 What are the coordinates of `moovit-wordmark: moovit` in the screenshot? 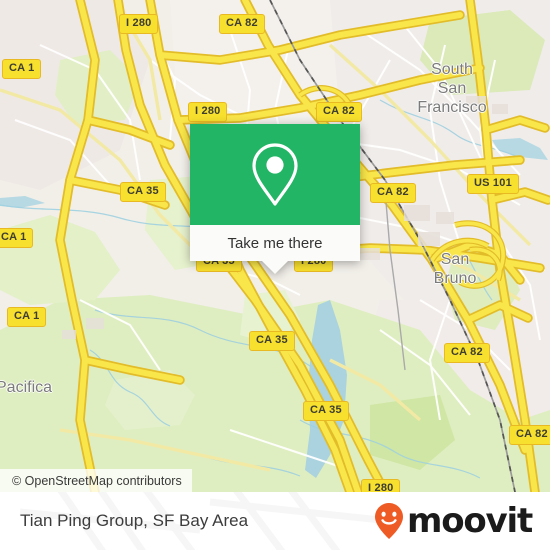 It's located at (469, 521).